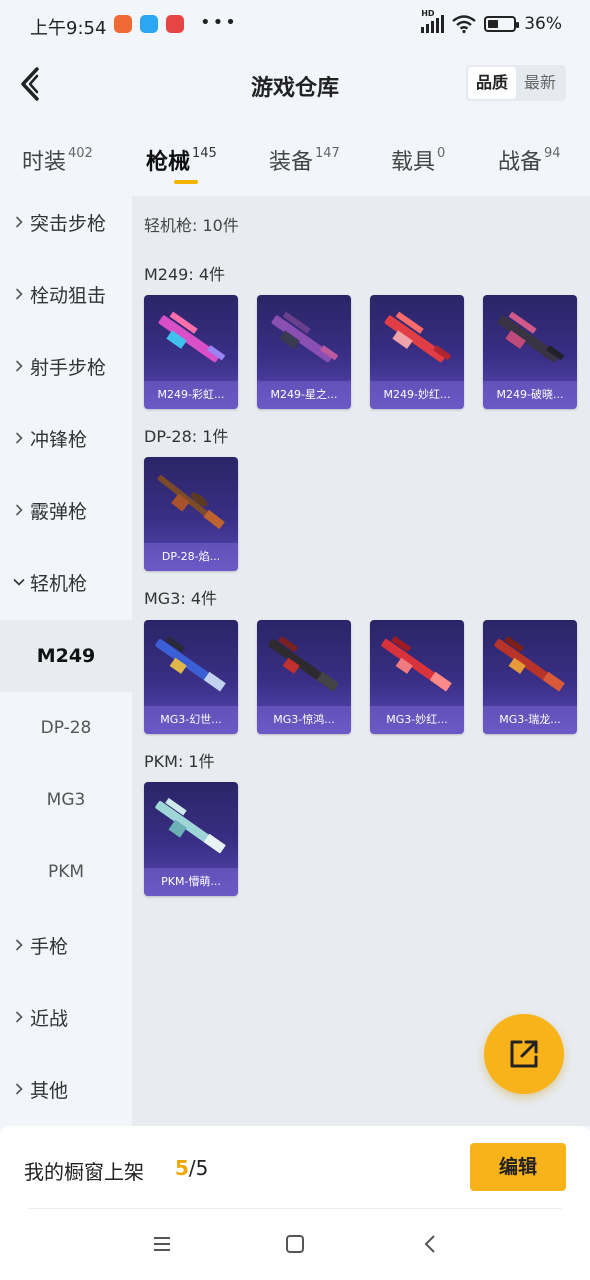  What do you see at coordinates (295, 84) in the screenshot?
I see `header: 游戏仓库 品质 最新` at bounding box center [295, 84].